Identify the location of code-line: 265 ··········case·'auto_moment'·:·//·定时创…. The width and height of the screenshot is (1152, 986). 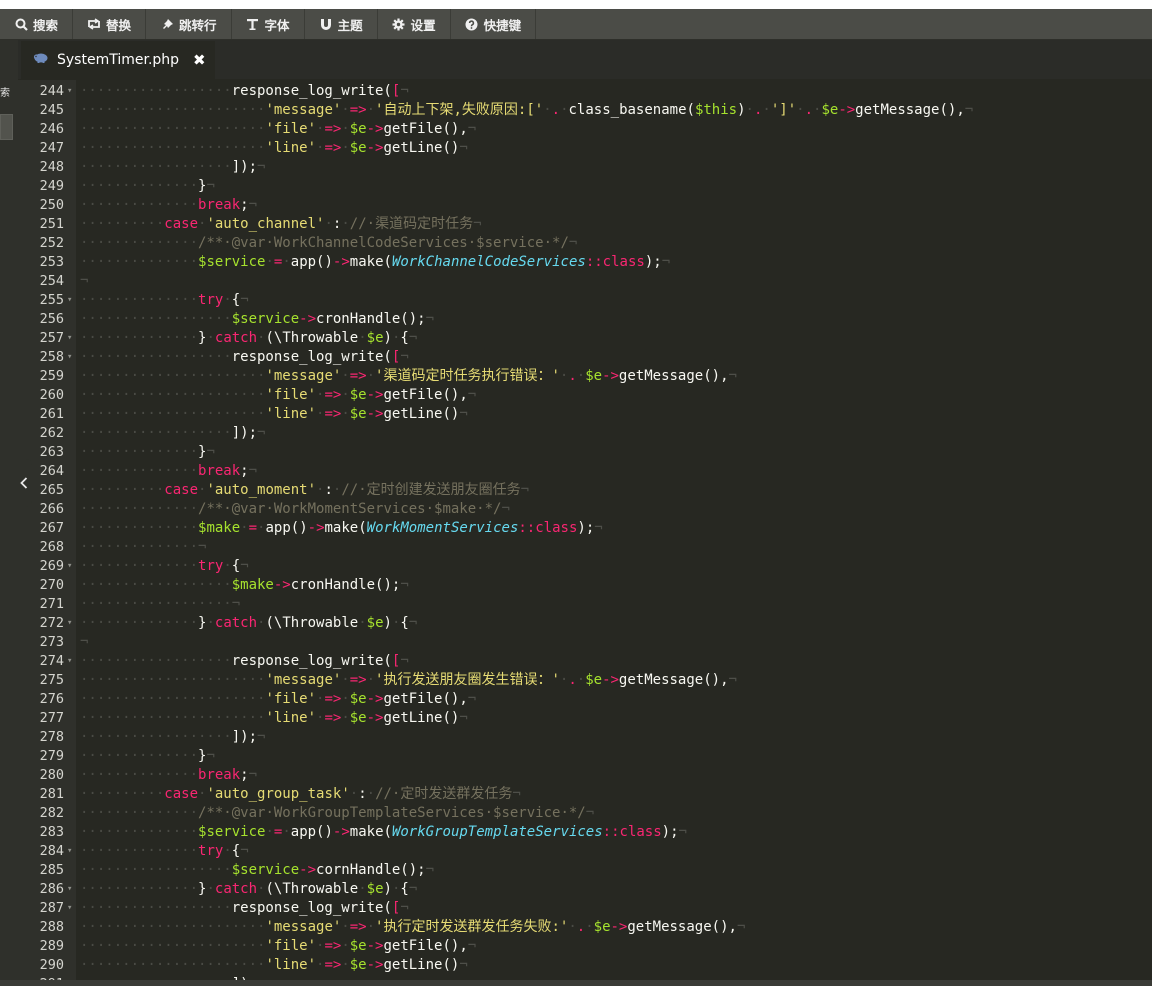
(585, 490).